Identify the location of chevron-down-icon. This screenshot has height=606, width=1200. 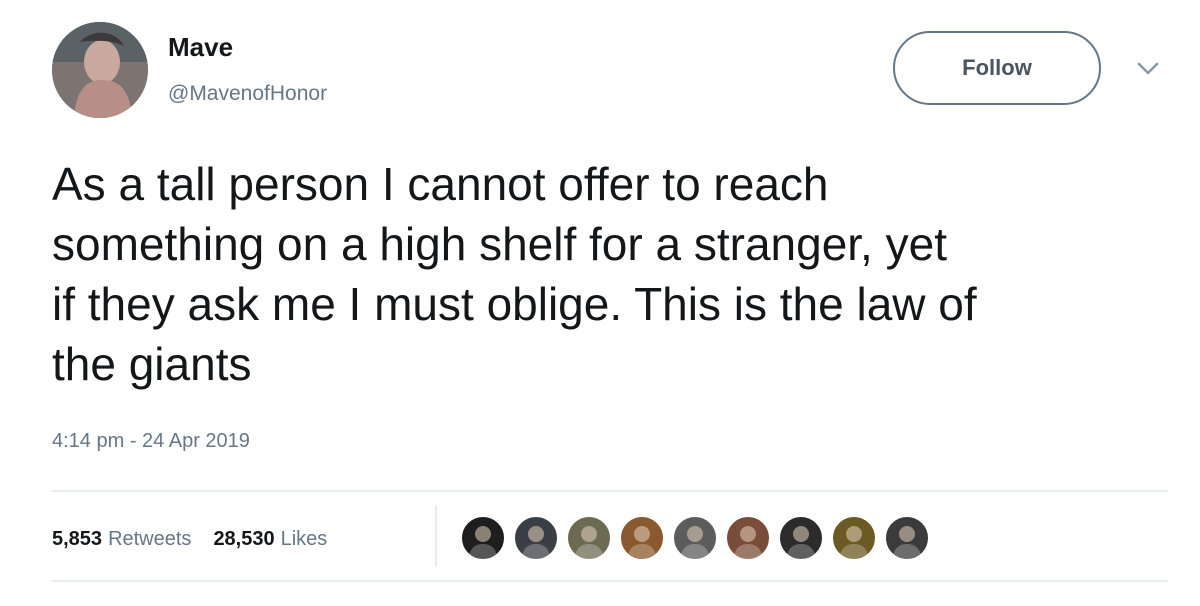
(1148, 68).